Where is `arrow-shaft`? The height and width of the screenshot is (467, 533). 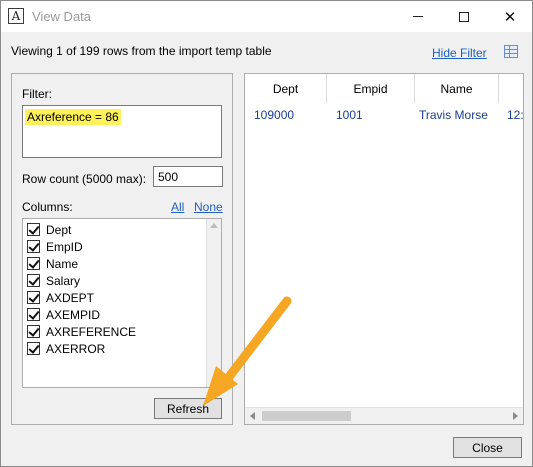 arrow-shaft is located at coordinates (254, 343).